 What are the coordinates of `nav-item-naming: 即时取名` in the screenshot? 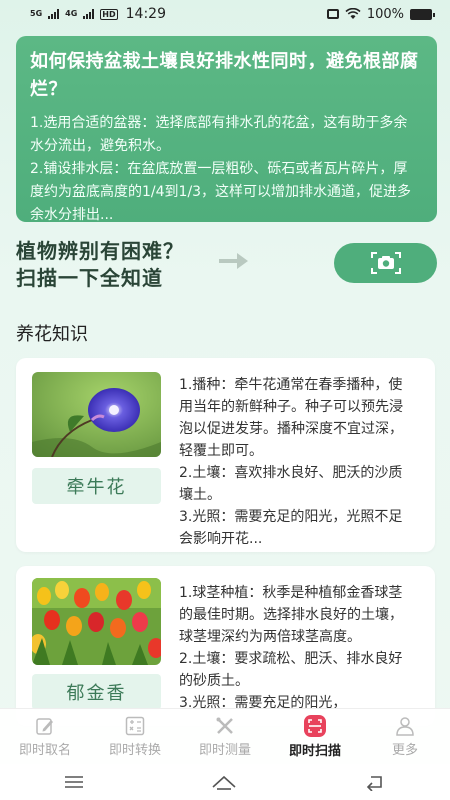 It's located at (45, 736).